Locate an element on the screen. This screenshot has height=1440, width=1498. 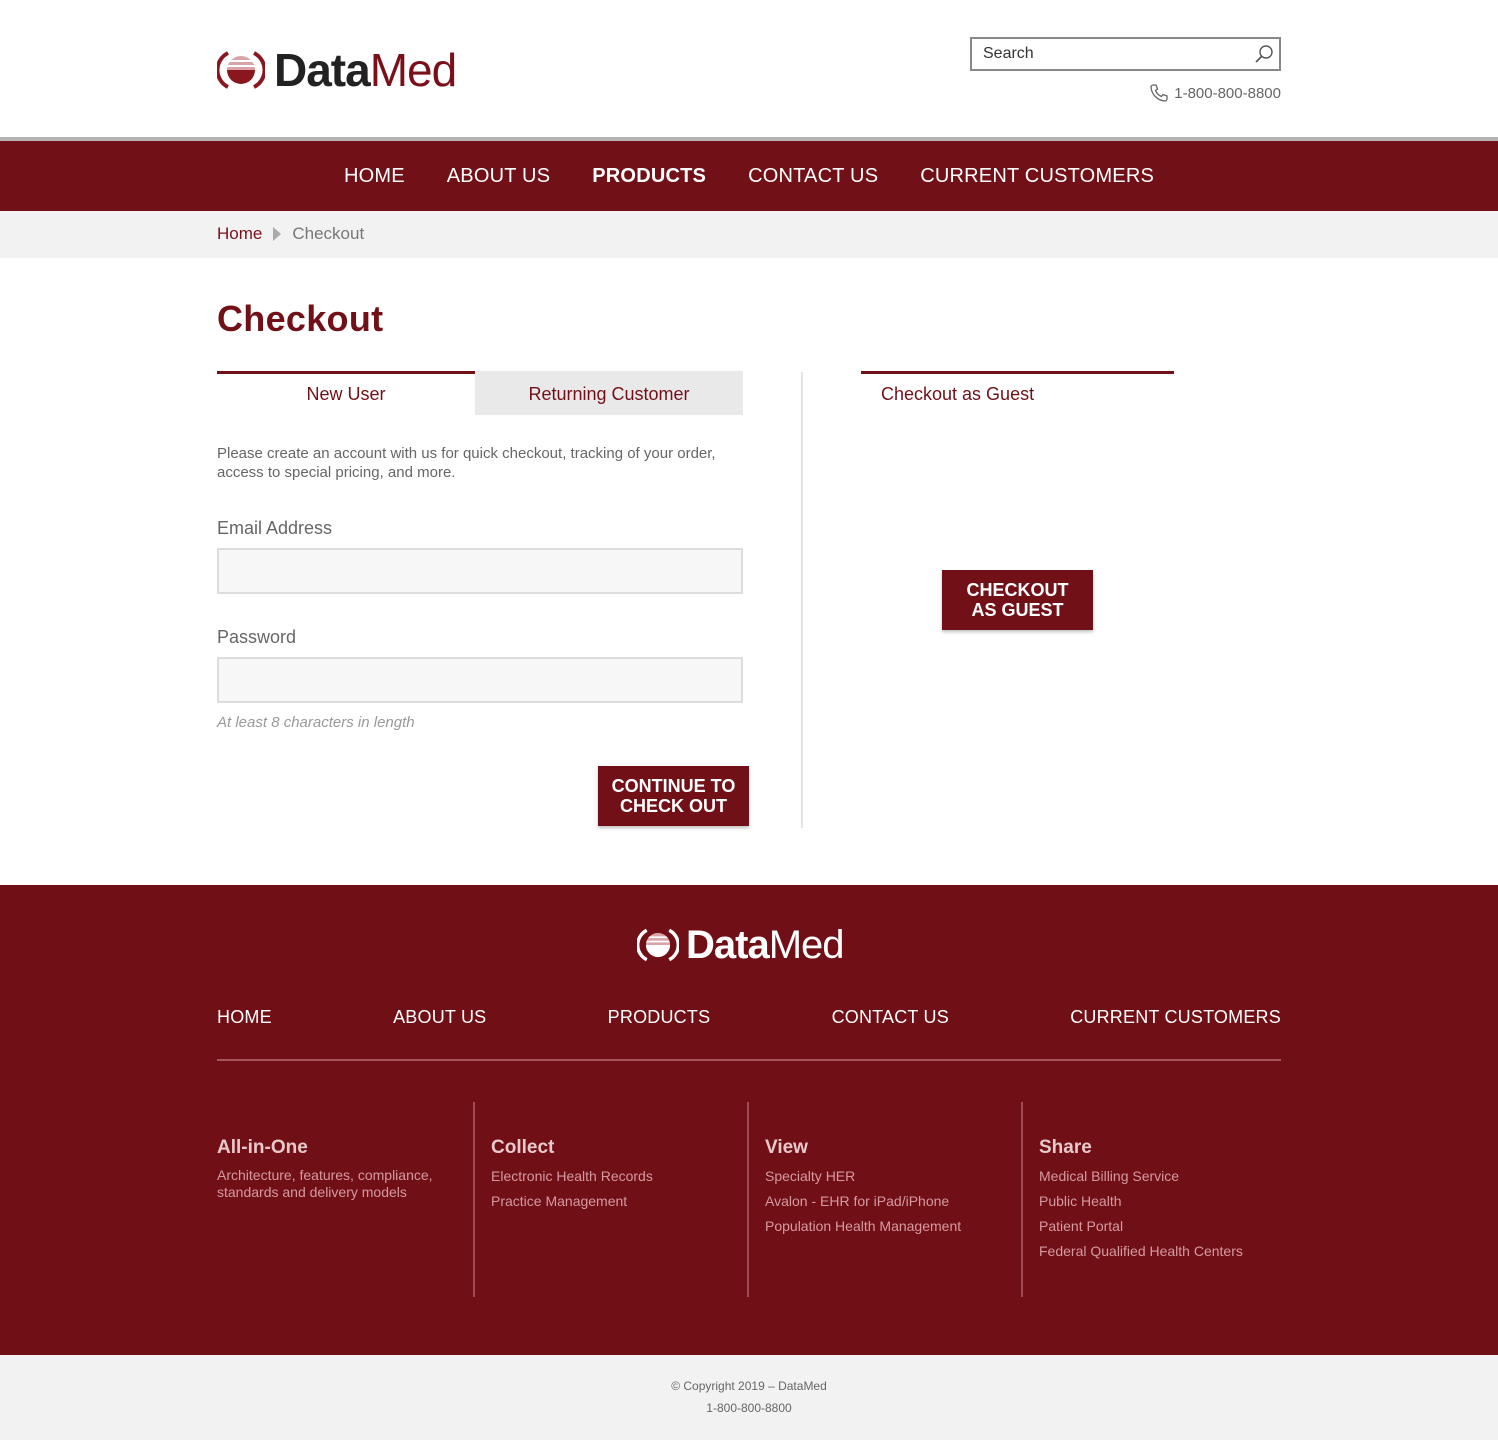
footer-logo: DataMed is located at coordinates (740, 945).